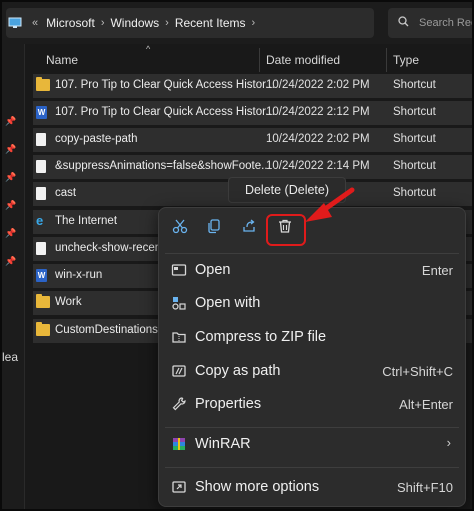 Image resolution: width=474 pixels, height=511 pixels. I want to click on context-menu-actions, so click(312, 230).